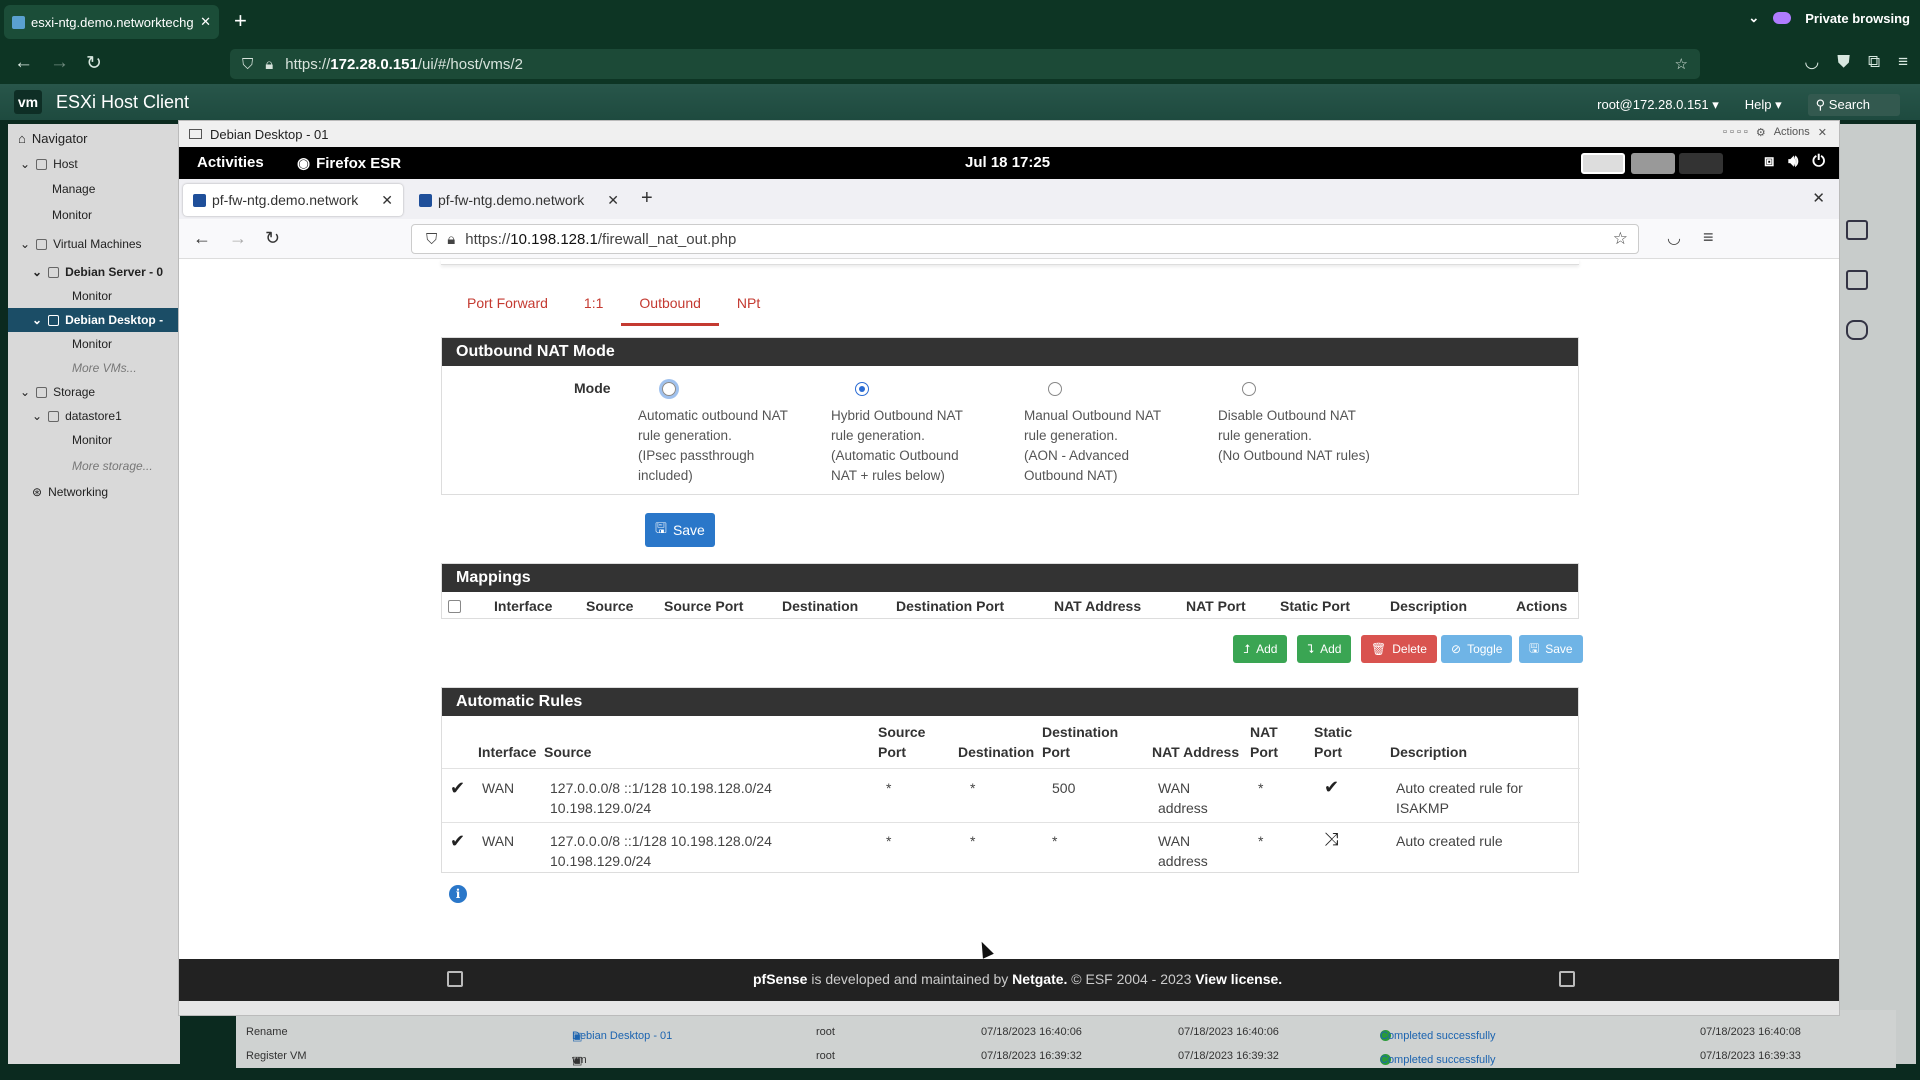  Describe the element at coordinates (349, 163) in the screenshot. I see `app-menu: ◉ Firefox ESR` at that location.